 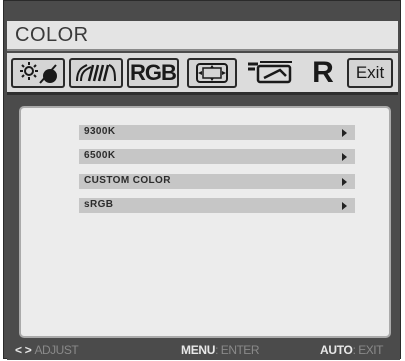 I want to click on tab-bar: RGB R Exit, so click(x=202, y=74).